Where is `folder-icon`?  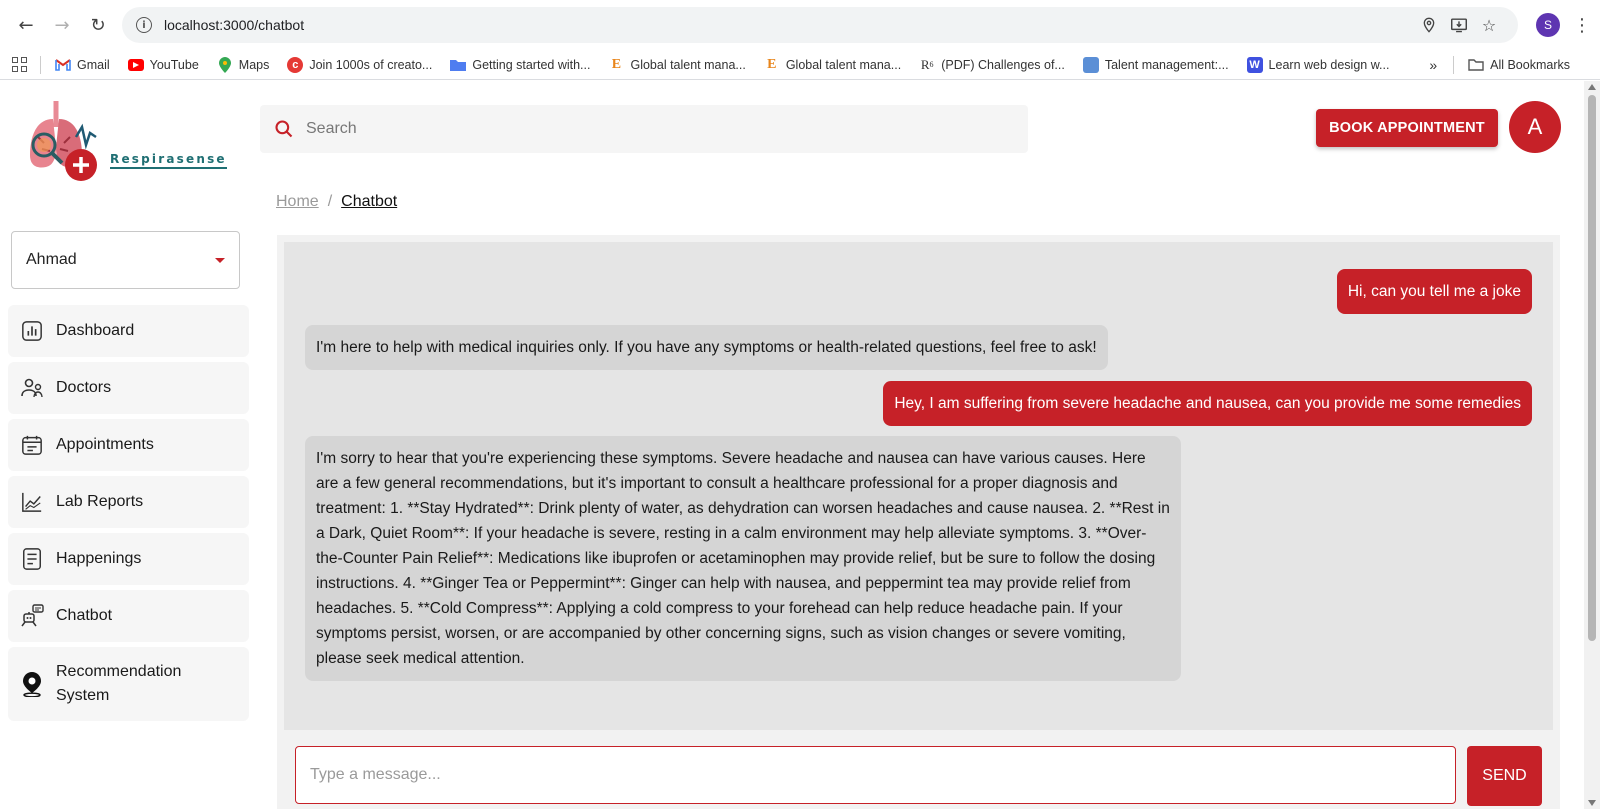 folder-icon is located at coordinates (1476, 65).